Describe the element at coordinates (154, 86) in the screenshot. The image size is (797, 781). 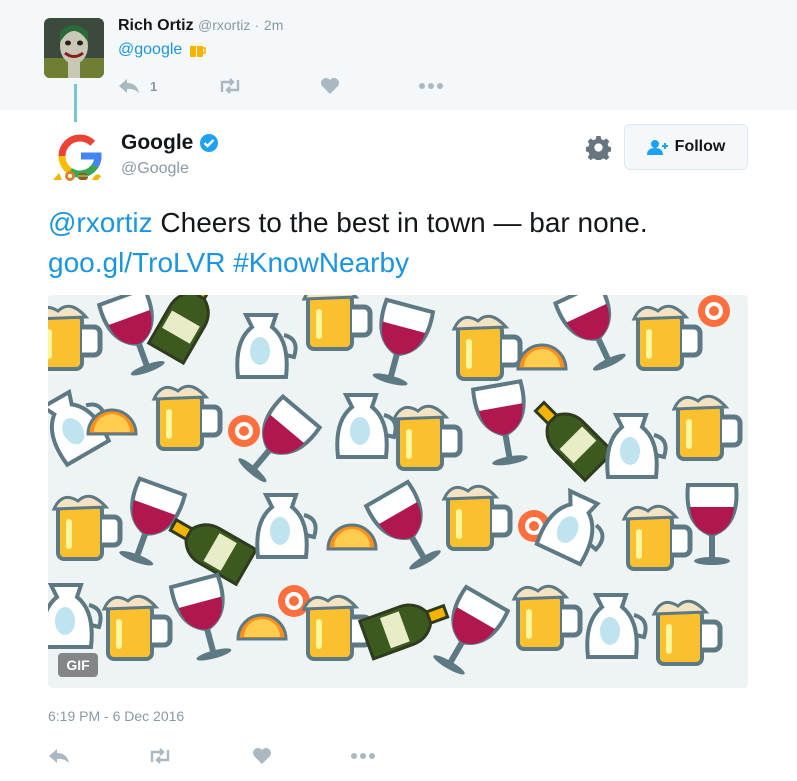
I see `reply-count: 1` at that location.